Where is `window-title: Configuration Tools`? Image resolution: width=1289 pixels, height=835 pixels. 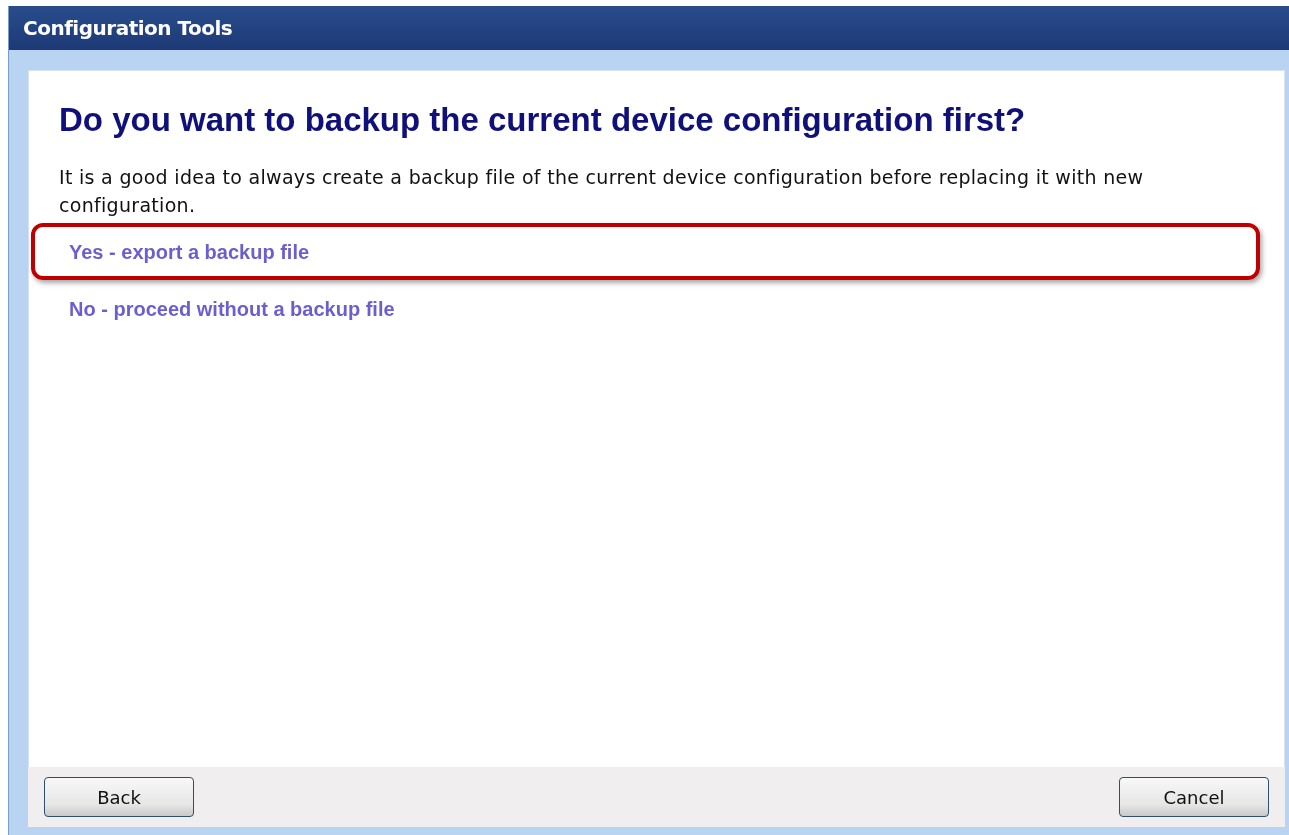 window-title: Configuration Tools is located at coordinates (128, 28).